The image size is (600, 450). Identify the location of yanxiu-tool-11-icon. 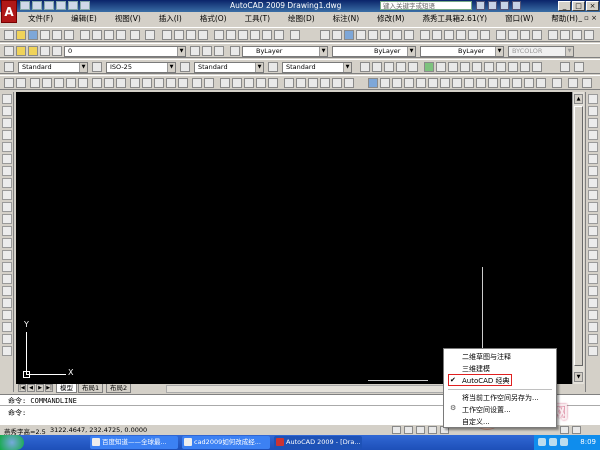
(565, 67).